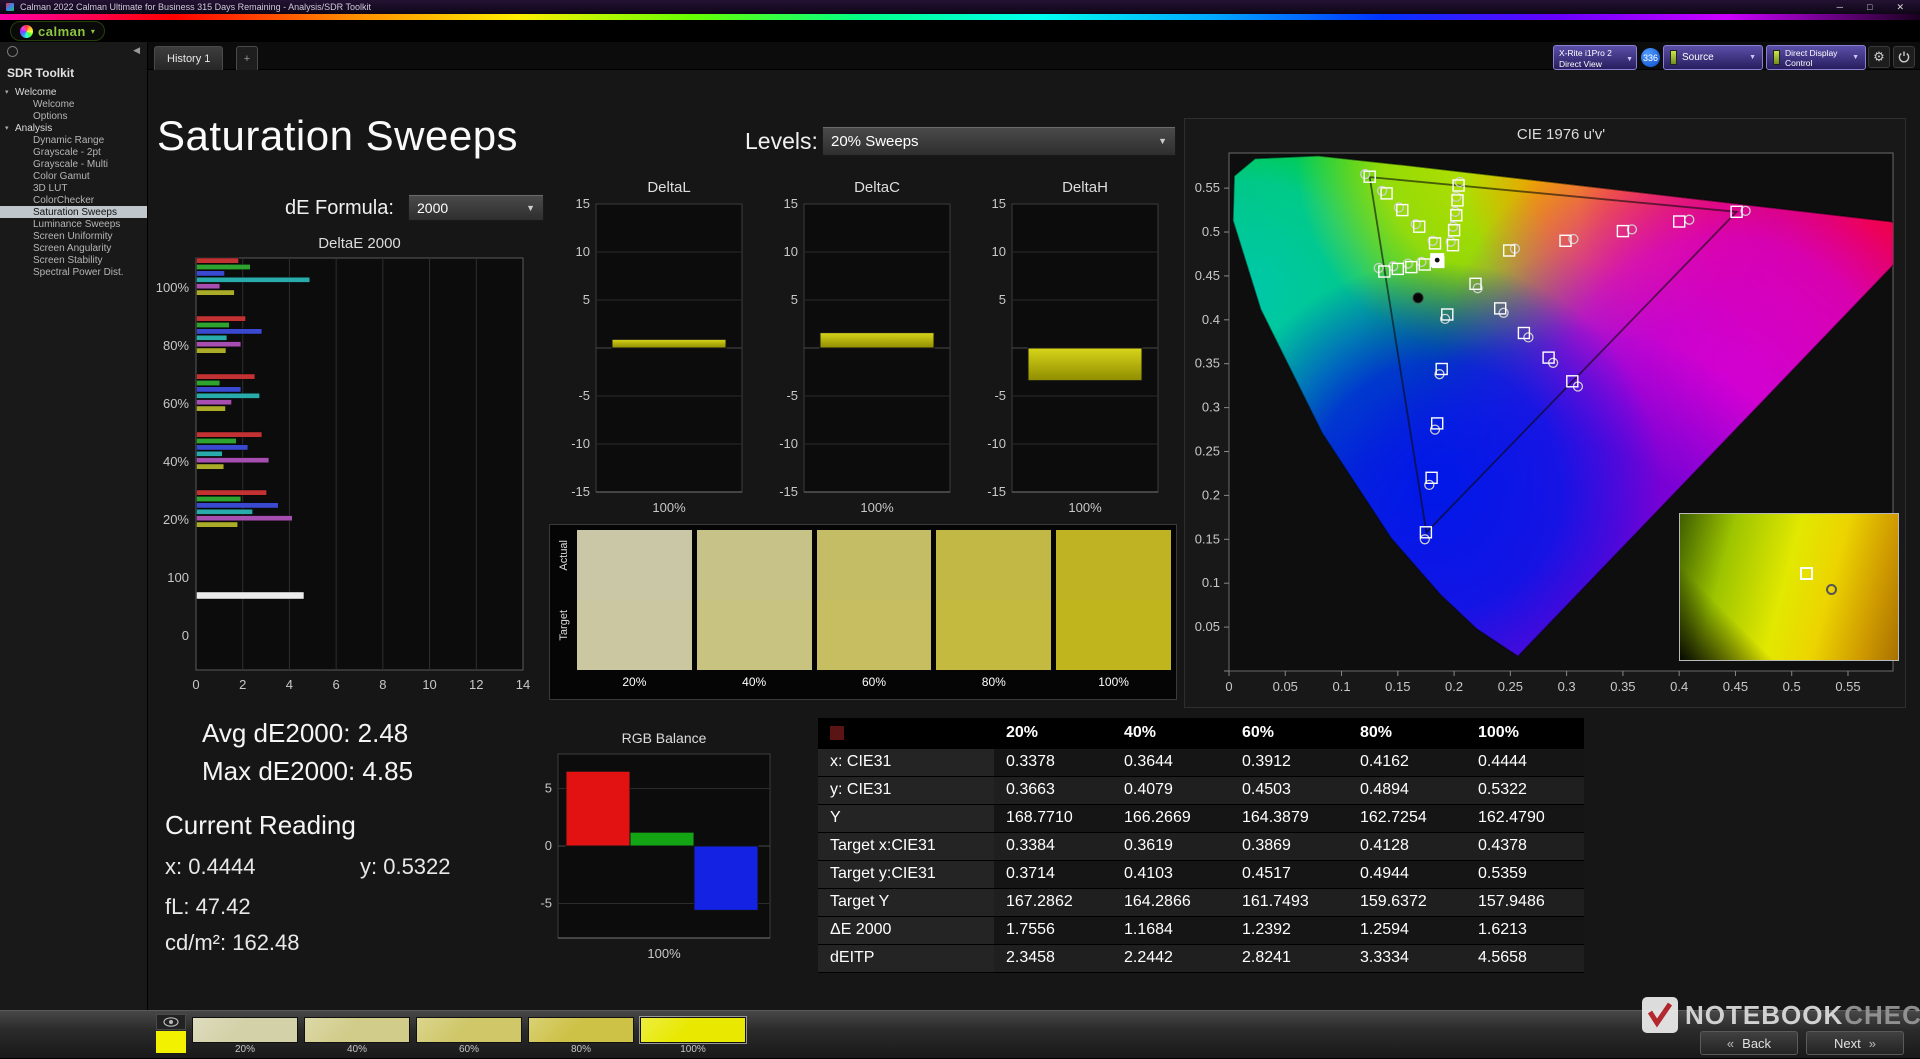 The height and width of the screenshot is (1059, 1920). I want to click on maximize-button: □, so click(1869, 7).